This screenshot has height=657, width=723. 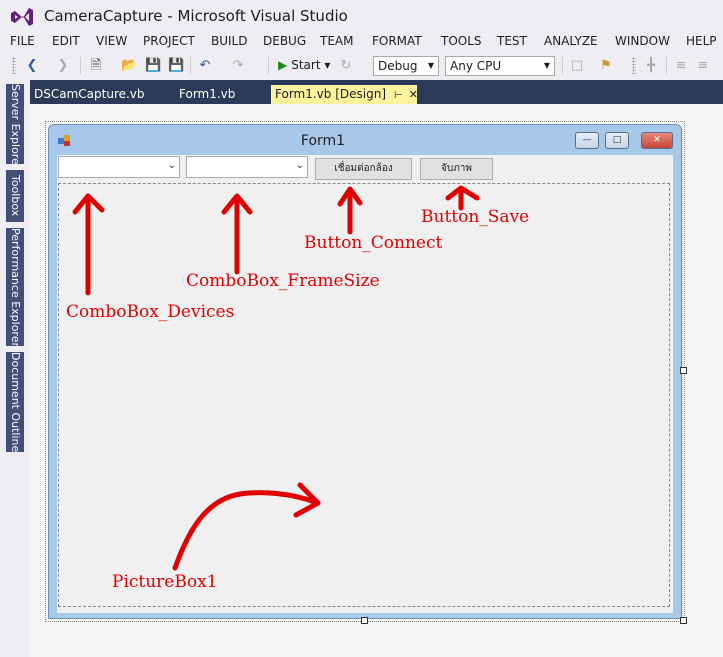 What do you see at coordinates (363, 169) in the screenshot?
I see `button-connect: เชื่อมต่อกล้อง` at bounding box center [363, 169].